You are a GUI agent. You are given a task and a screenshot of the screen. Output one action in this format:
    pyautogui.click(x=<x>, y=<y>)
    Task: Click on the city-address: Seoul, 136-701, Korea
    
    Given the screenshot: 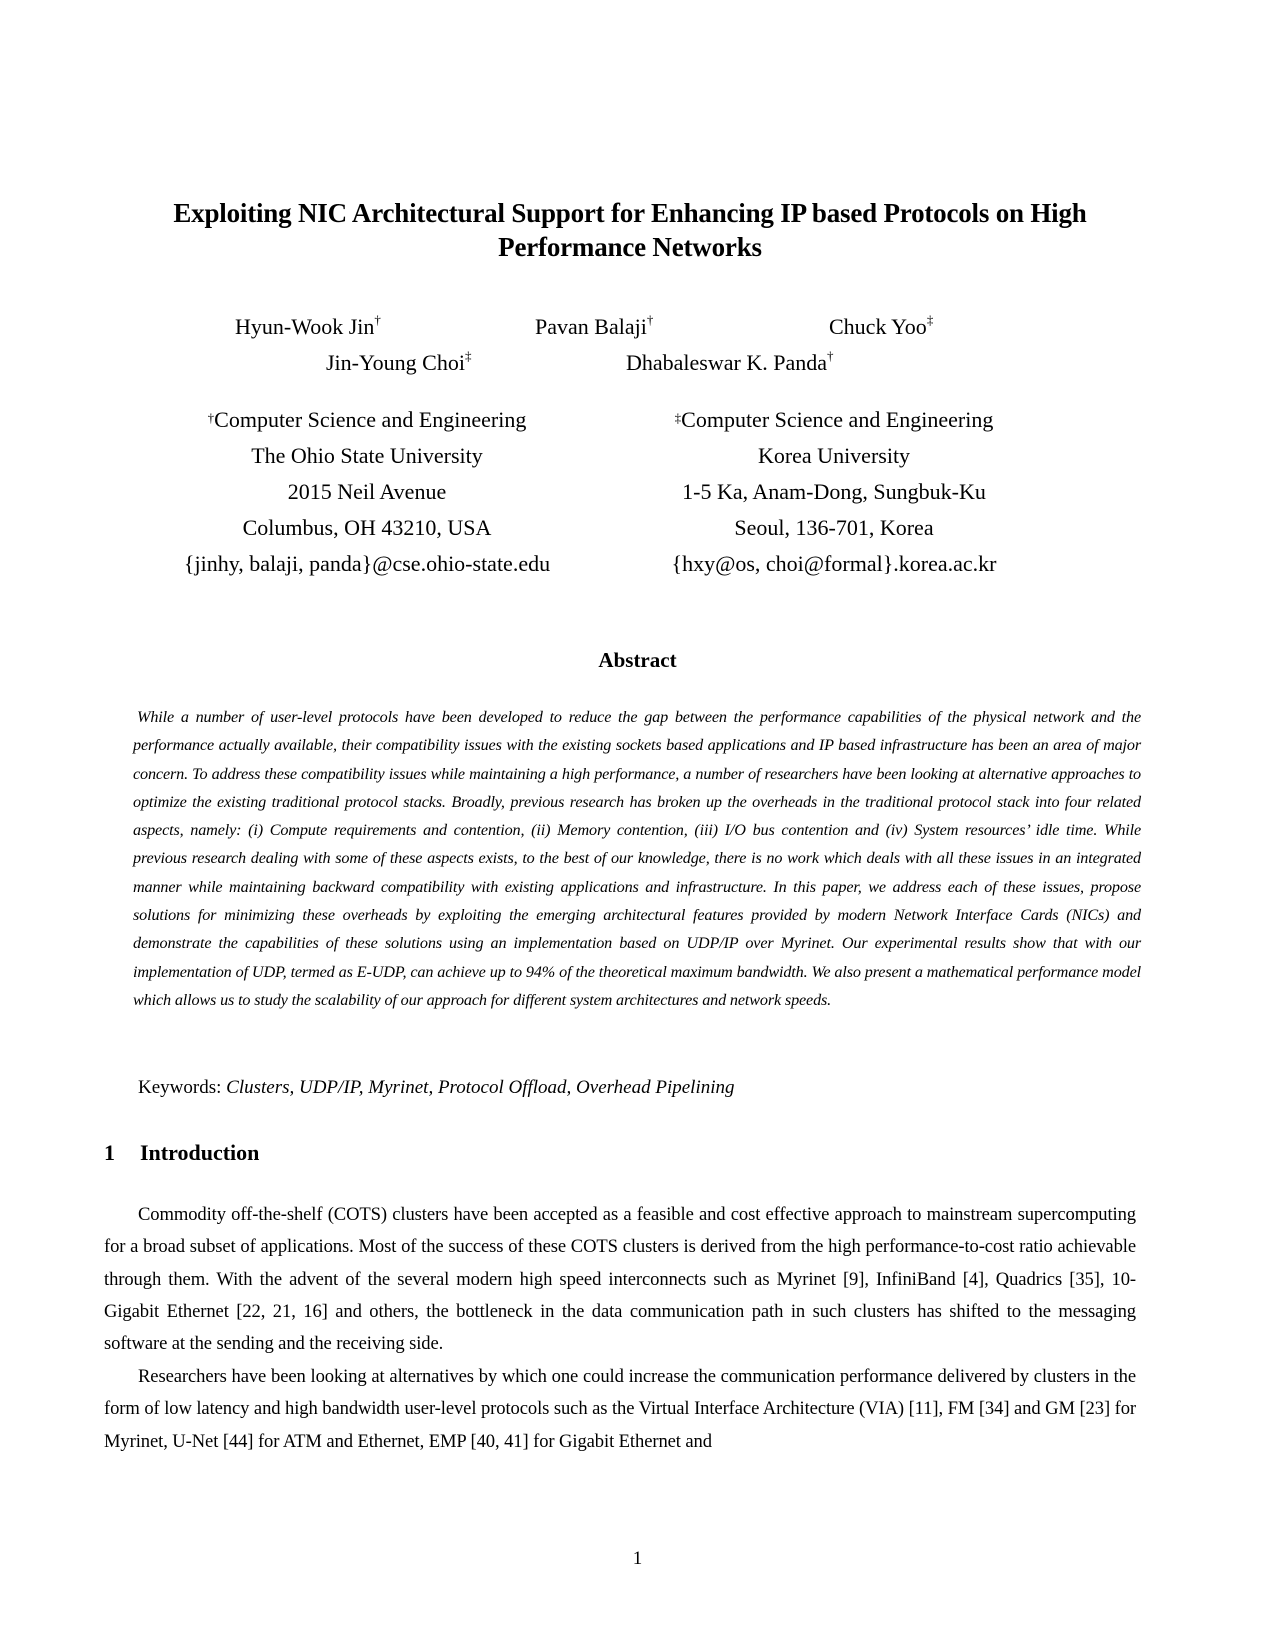 What is the action you would take?
    pyautogui.click(x=834, y=527)
    